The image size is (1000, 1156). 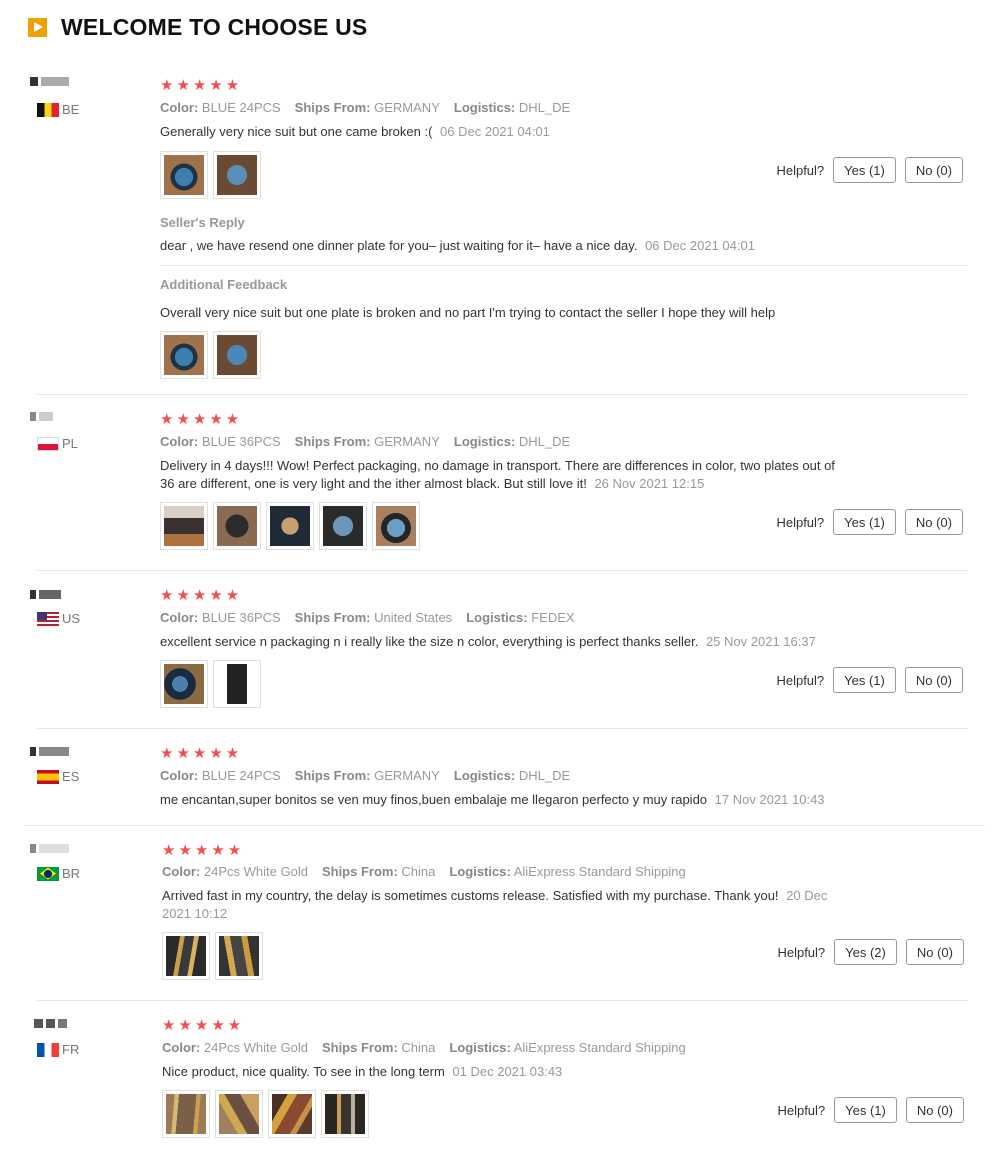 I want to click on country-code: BE, so click(x=71, y=109).